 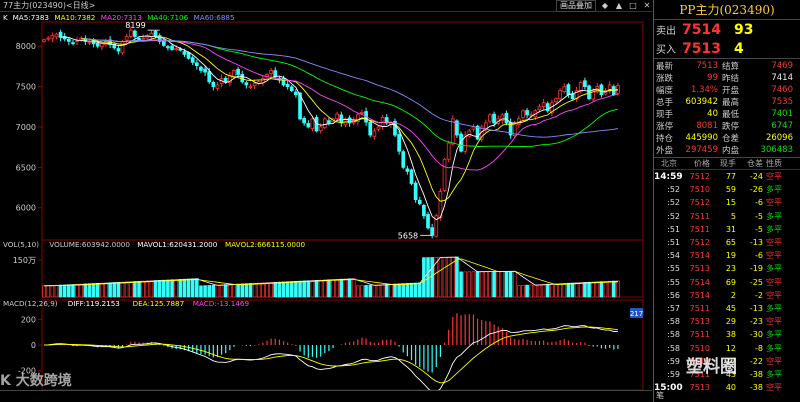 I want to click on close-icon: ✕, so click(x=647, y=6).